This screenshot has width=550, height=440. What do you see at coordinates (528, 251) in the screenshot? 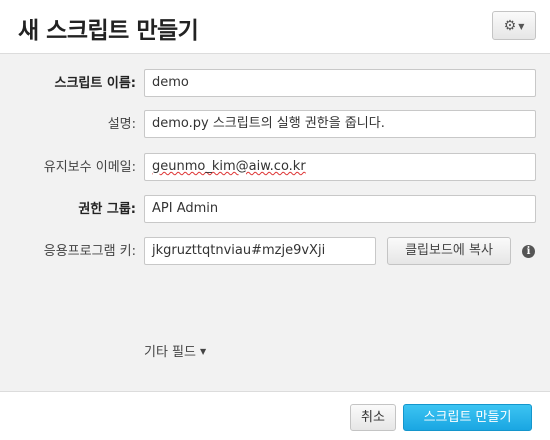
I see `info-icon: i` at bounding box center [528, 251].